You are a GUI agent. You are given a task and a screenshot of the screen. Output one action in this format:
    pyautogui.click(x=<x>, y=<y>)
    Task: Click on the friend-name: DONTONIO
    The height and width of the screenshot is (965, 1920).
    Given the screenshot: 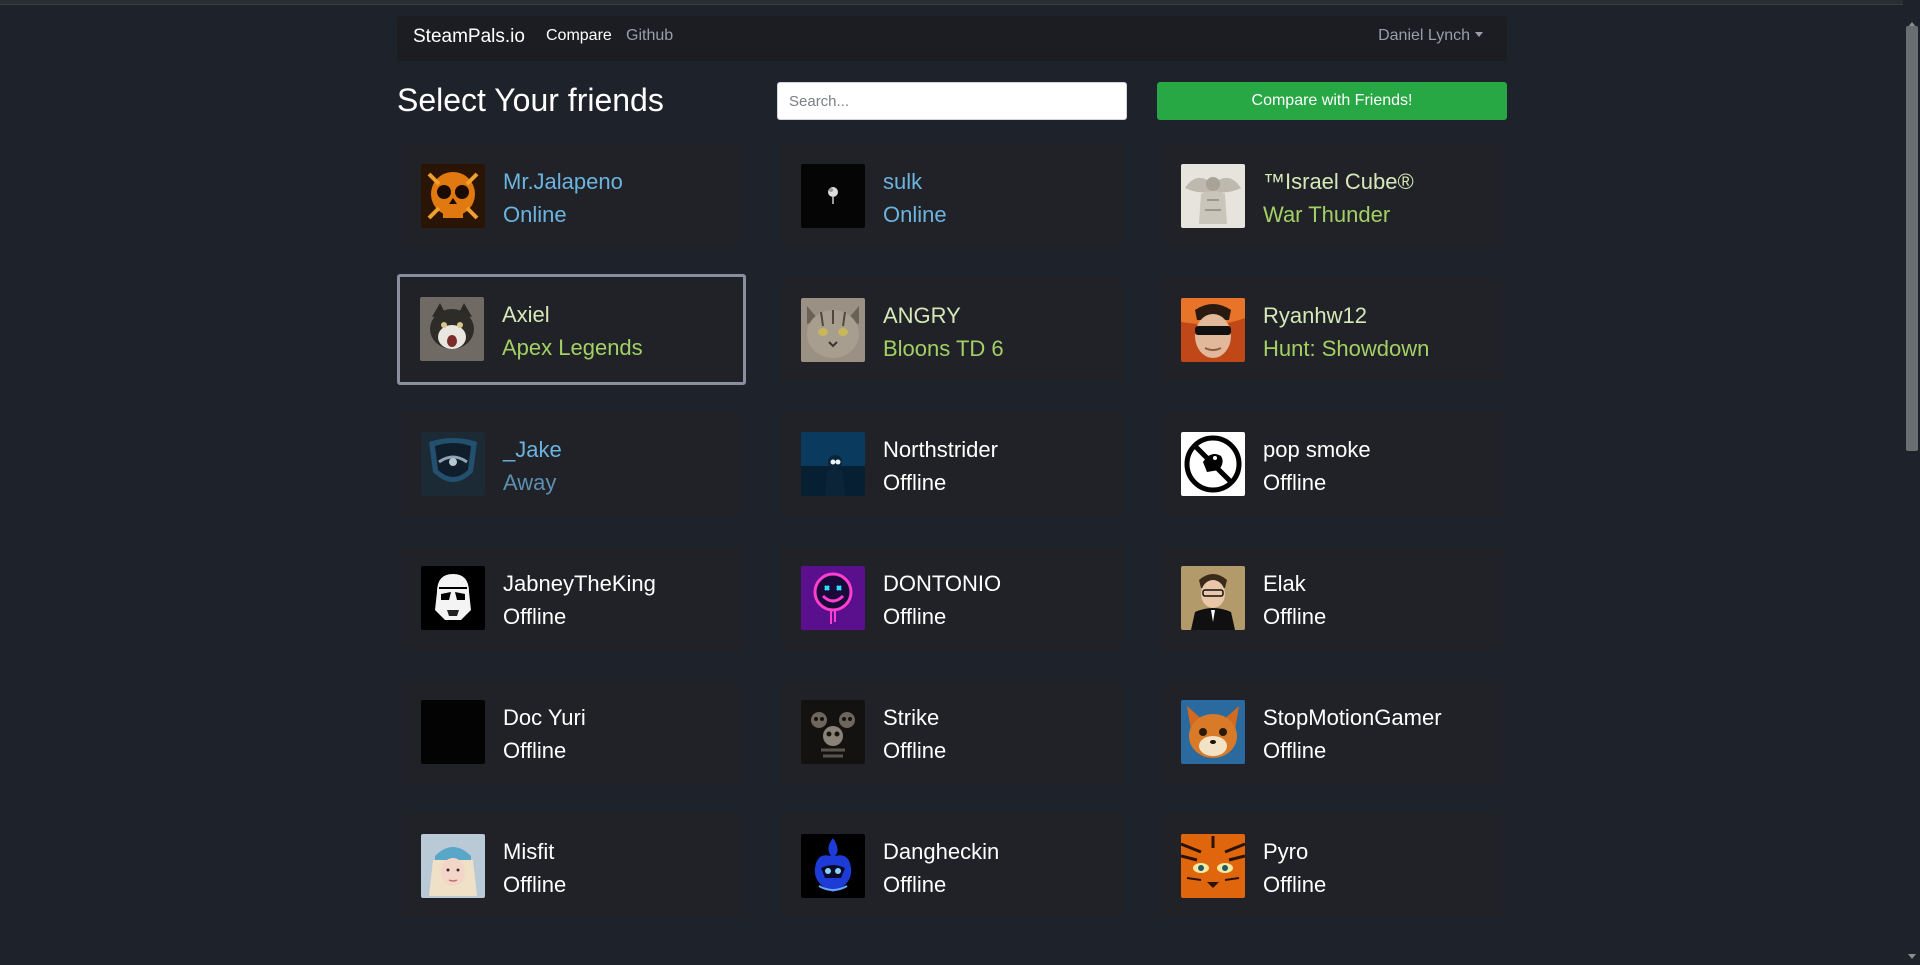 What is the action you would take?
    pyautogui.click(x=942, y=583)
    